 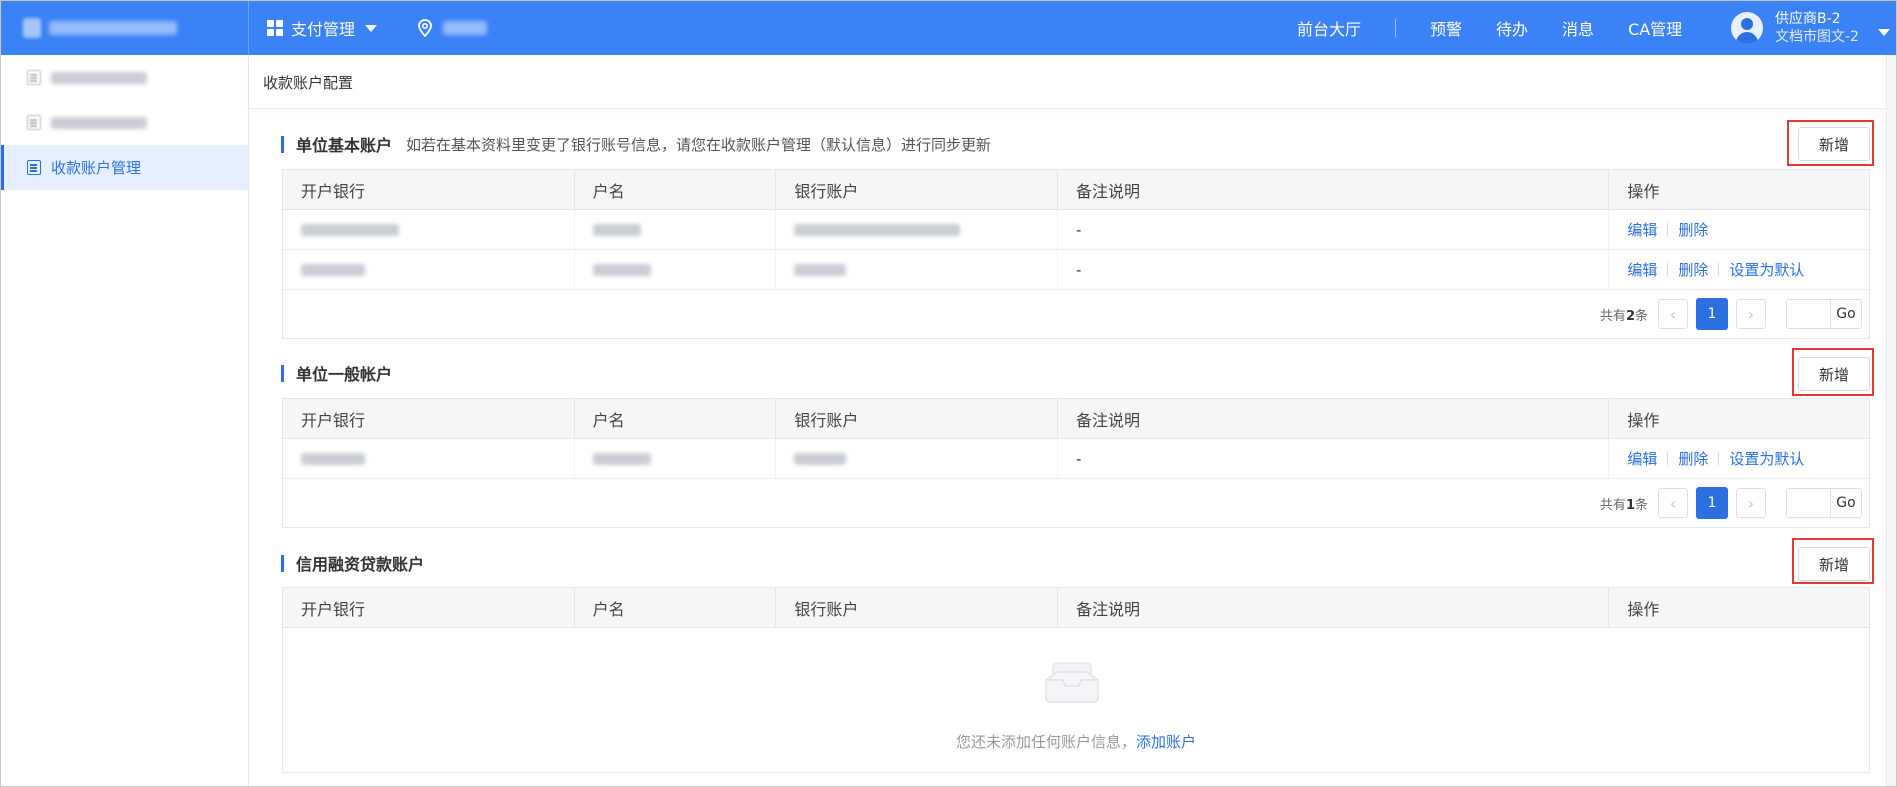 What do you see at coordinates (1808, 19) in the screenshot?
I see `user-name: 供应商B-2` at bounding box center [1808, 19].